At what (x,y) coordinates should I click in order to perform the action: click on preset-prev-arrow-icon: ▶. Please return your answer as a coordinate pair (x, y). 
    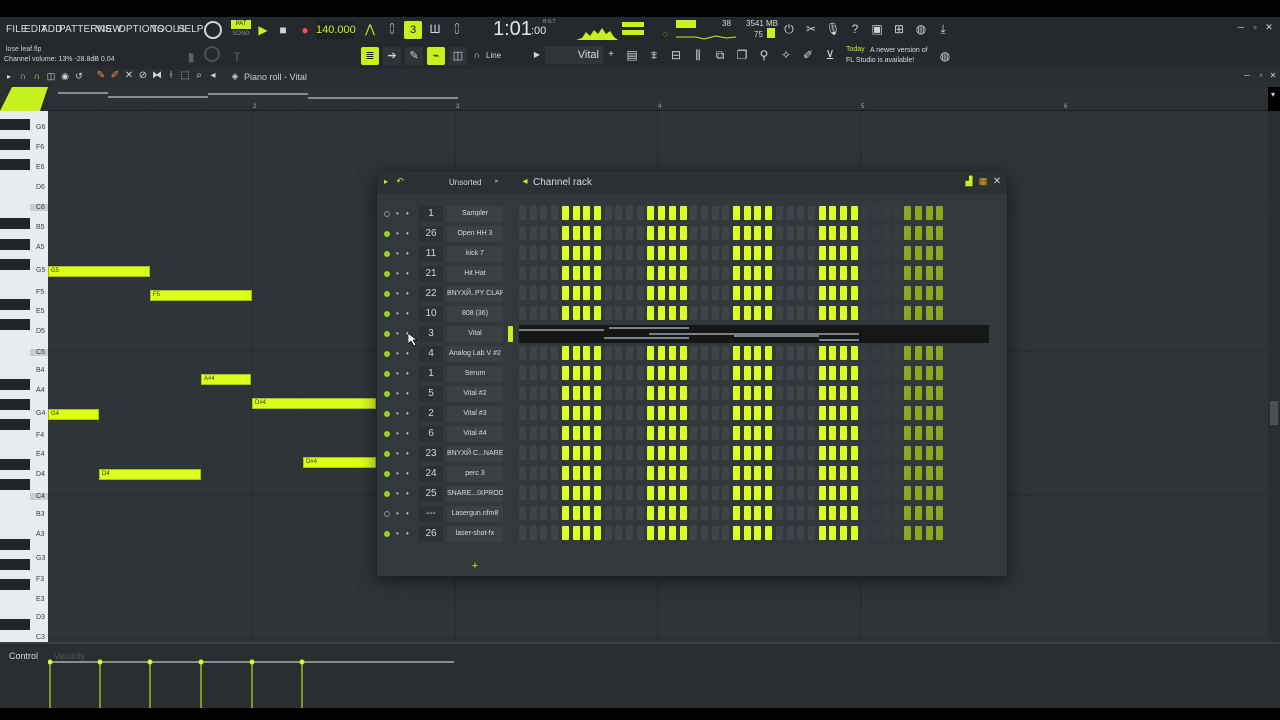
    Looking at the image, I should click on (537, 54).